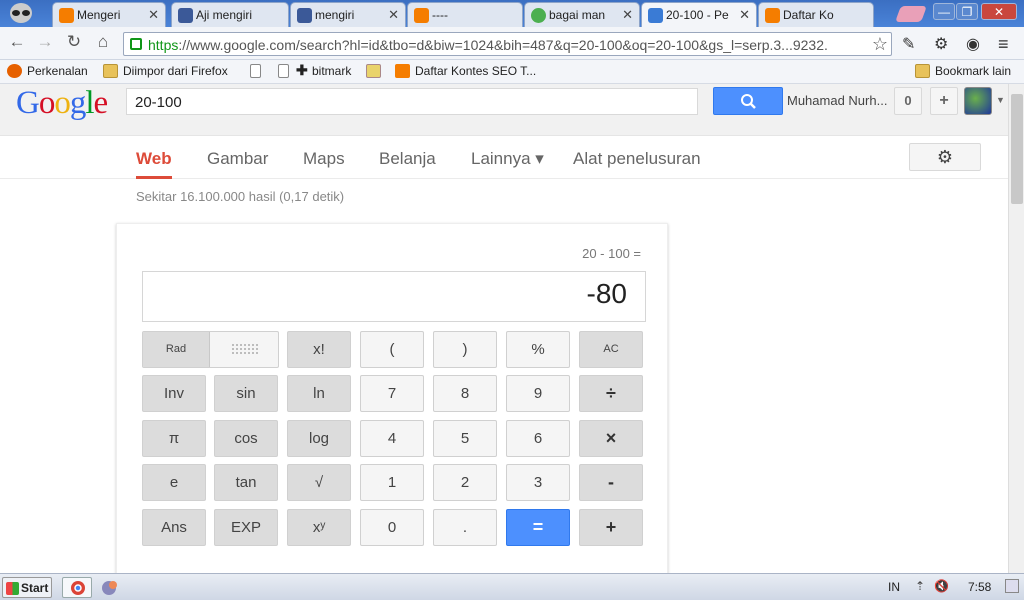 The width and height of the screenshot is (1024, 602). What do you see at coordinates (512, 586) in the screenshot?
I see `windows-taskbar: Start IN ⇡ 🔇 7:58` at bounding box center [512, 586].